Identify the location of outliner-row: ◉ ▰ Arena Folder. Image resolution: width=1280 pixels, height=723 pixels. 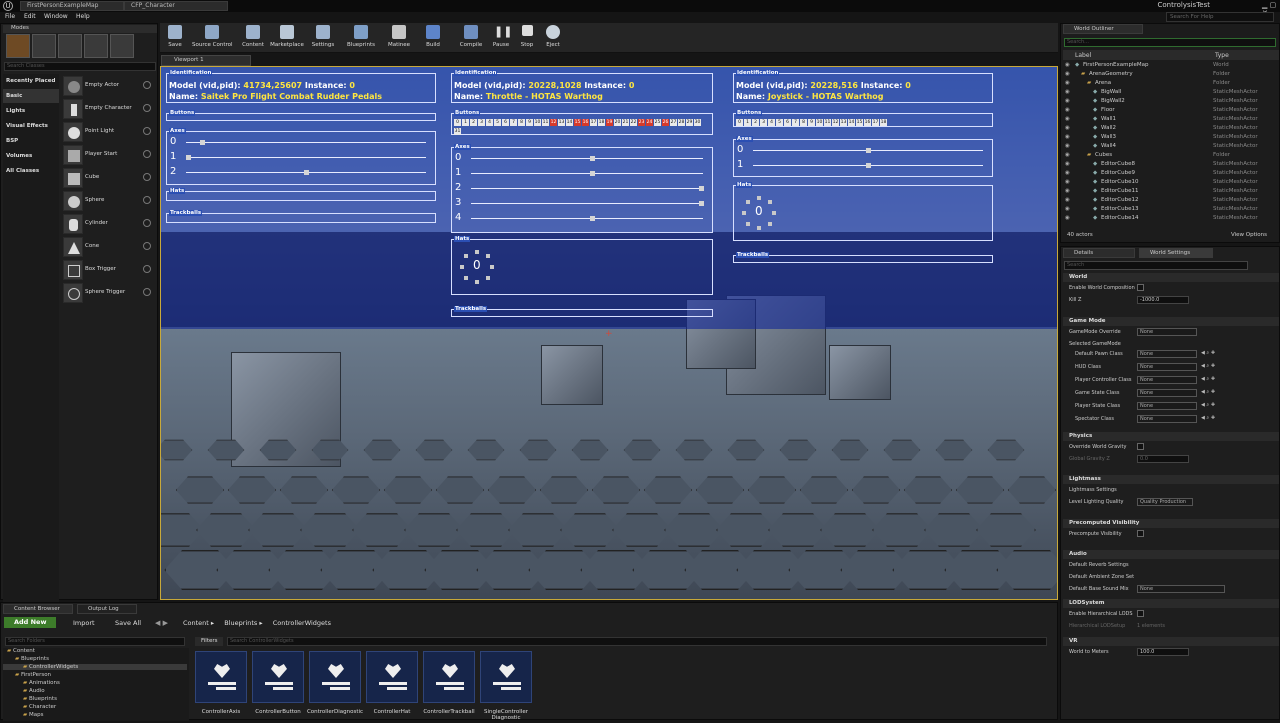
(1170, 83).